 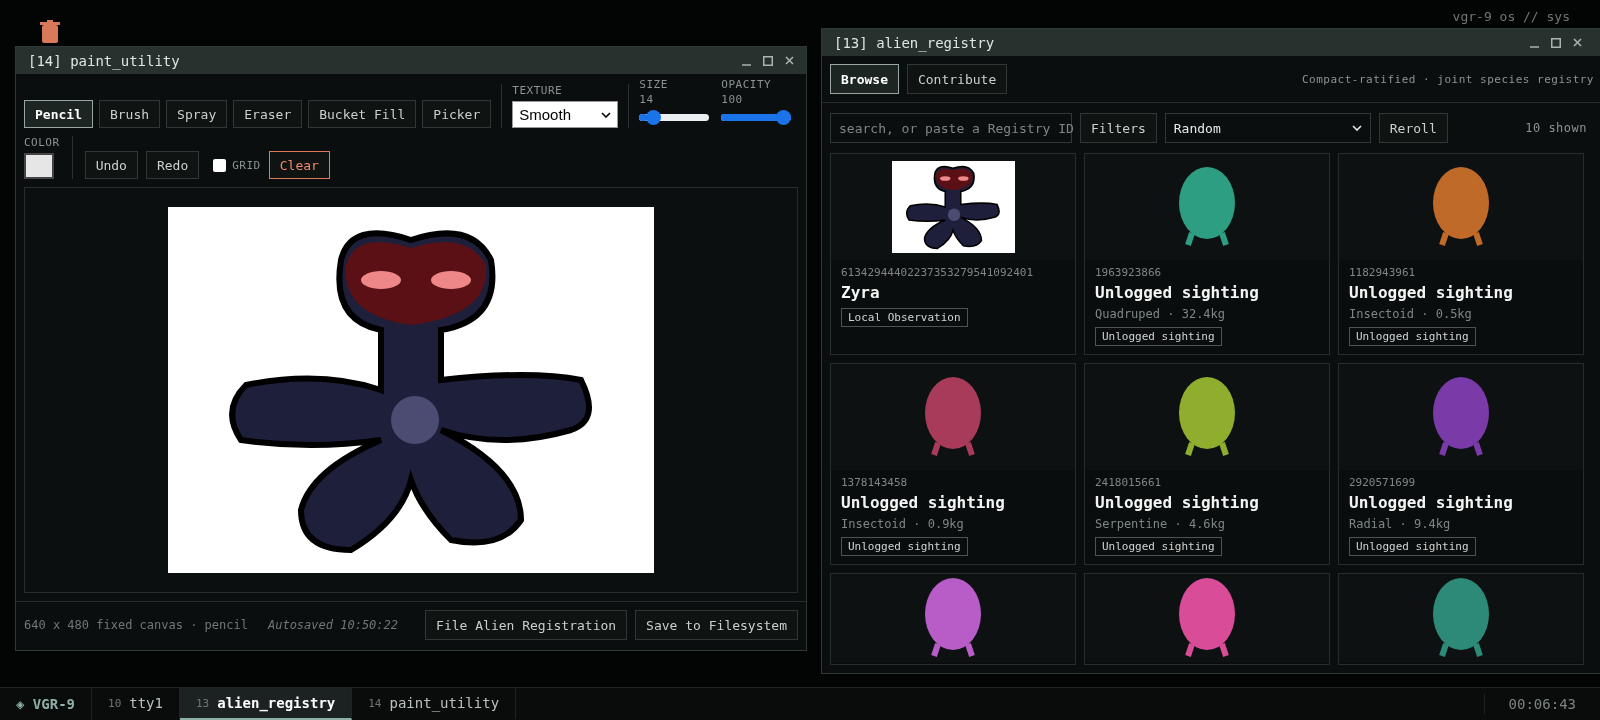 What do you see at coordinates (246, 165) in the screenshot?
I see `grid-label: GRID` at bounding box center [246, 165].